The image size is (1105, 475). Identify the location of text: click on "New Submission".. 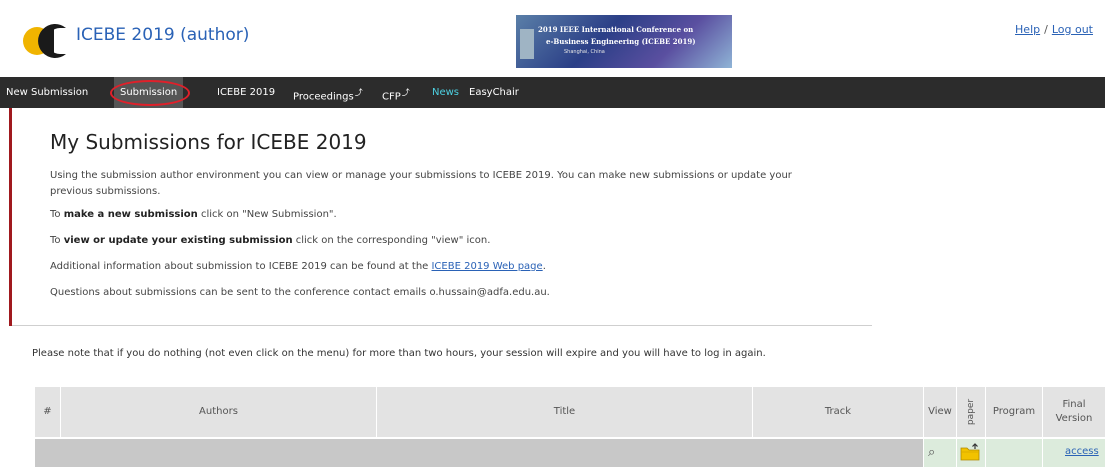
(267, 214).